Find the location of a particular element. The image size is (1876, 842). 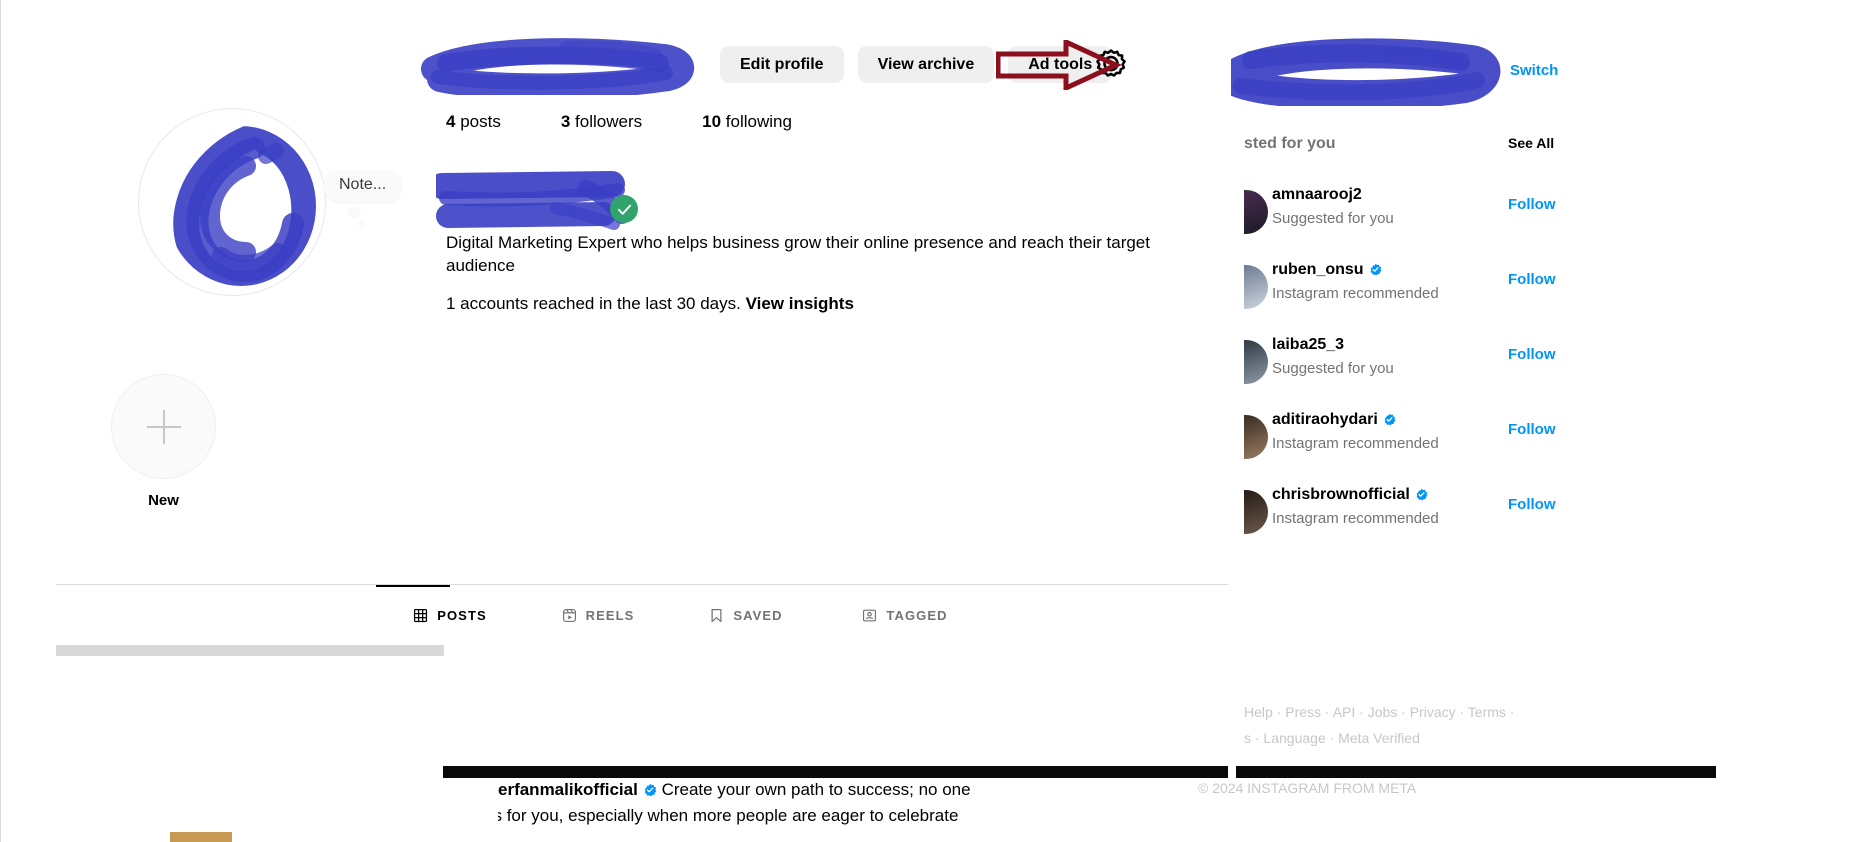

suggested-account-name: ruben_onsu is located at coordinates (1327, 271).